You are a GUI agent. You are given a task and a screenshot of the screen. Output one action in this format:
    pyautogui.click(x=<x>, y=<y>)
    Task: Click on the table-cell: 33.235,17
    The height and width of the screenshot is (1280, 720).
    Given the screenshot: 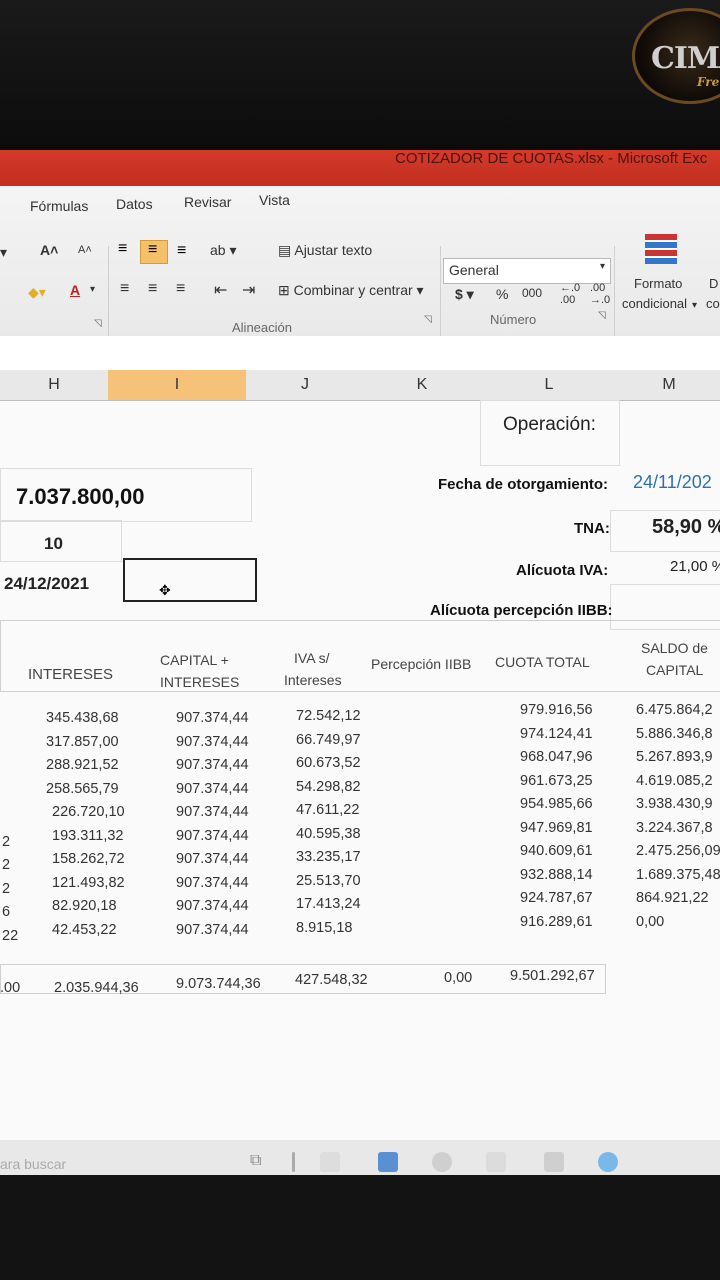 What is the action you would take?
    pyautogui.click(x=328, y=857)
    